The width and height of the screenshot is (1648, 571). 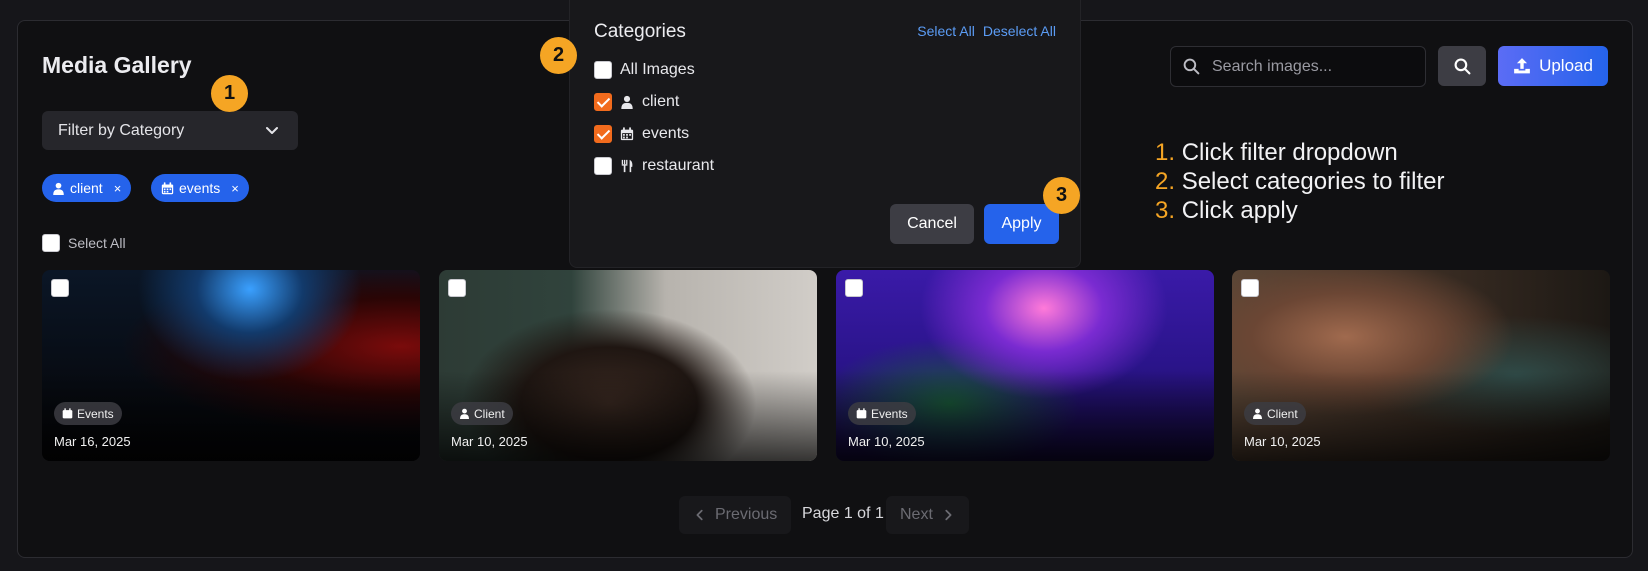 What do you see at coordinates (636, 102) in the screenshot?
I see `category-option-client: client` at bounding box center [636, 102].